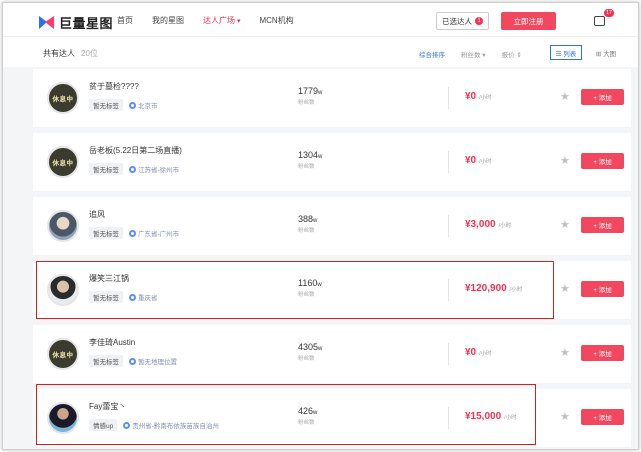 The image size is (641, 452). I want to click on message-icon, so click(599, 21).